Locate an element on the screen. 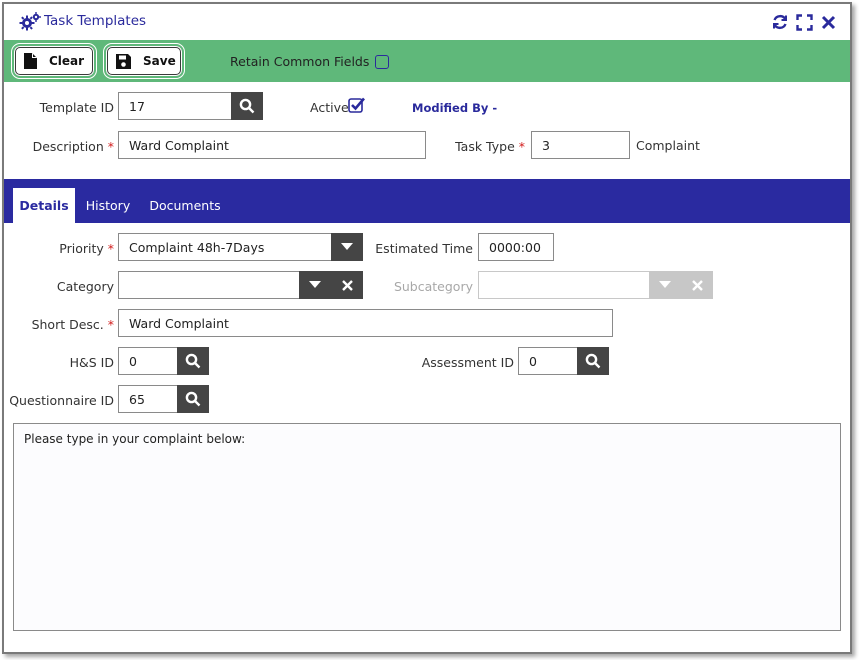  estimated-time-label: Estimated Time is located at coordinates (424, 248).